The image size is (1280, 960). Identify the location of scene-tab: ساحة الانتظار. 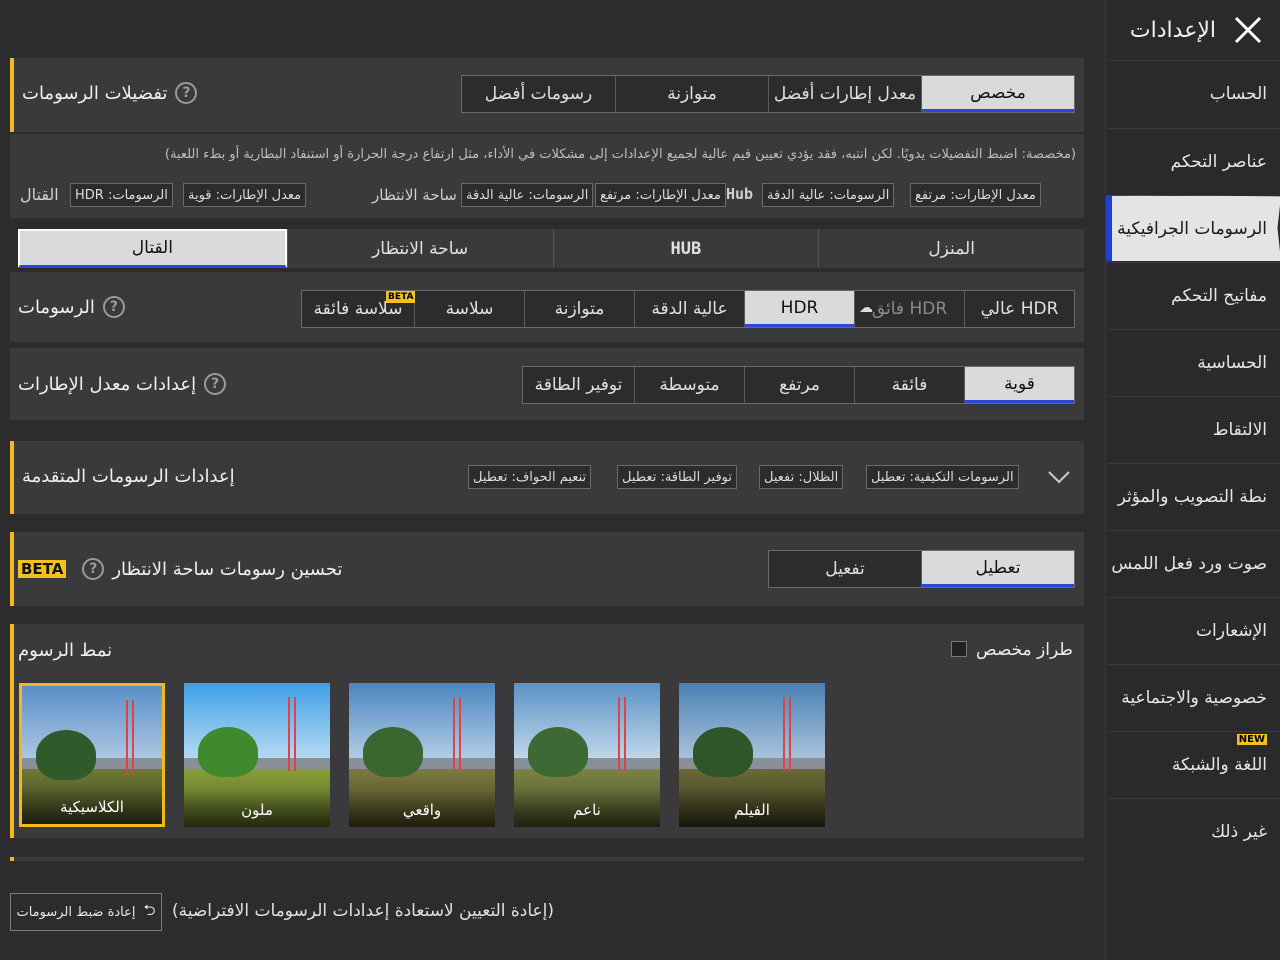
(419, 248).